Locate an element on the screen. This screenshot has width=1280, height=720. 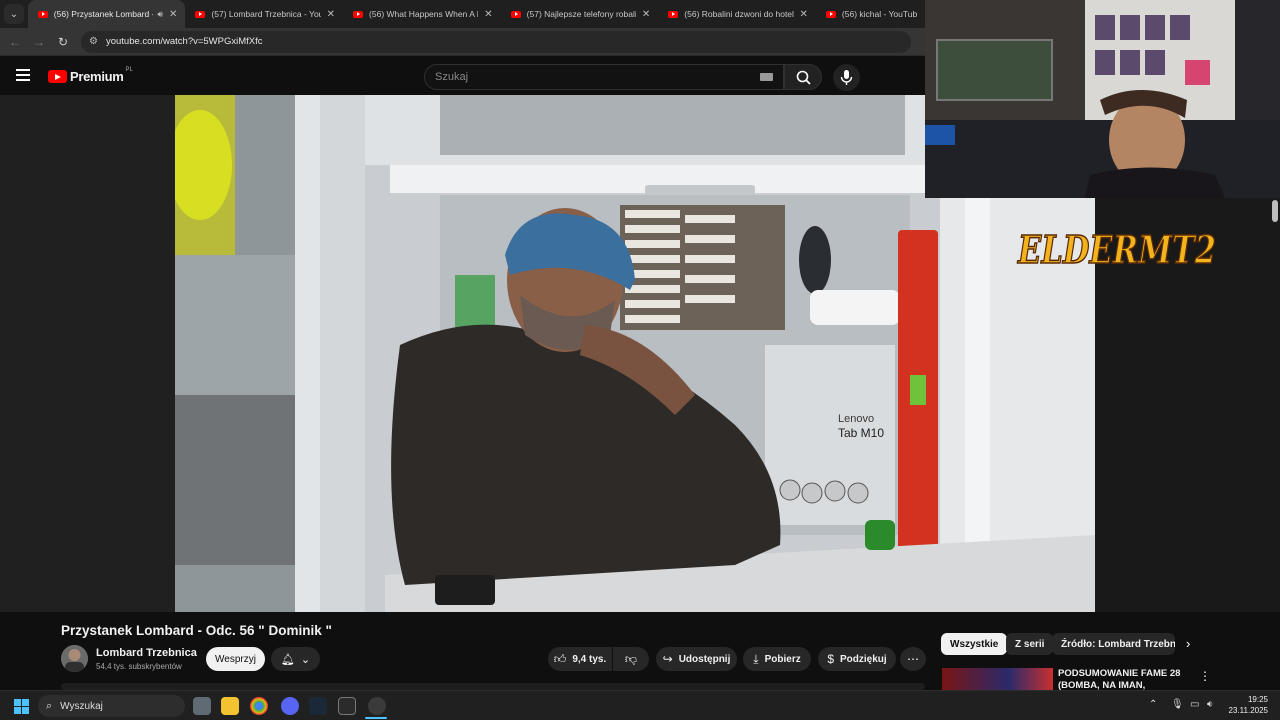
reload-icon: ↻ is located at coordinates (63, 42).